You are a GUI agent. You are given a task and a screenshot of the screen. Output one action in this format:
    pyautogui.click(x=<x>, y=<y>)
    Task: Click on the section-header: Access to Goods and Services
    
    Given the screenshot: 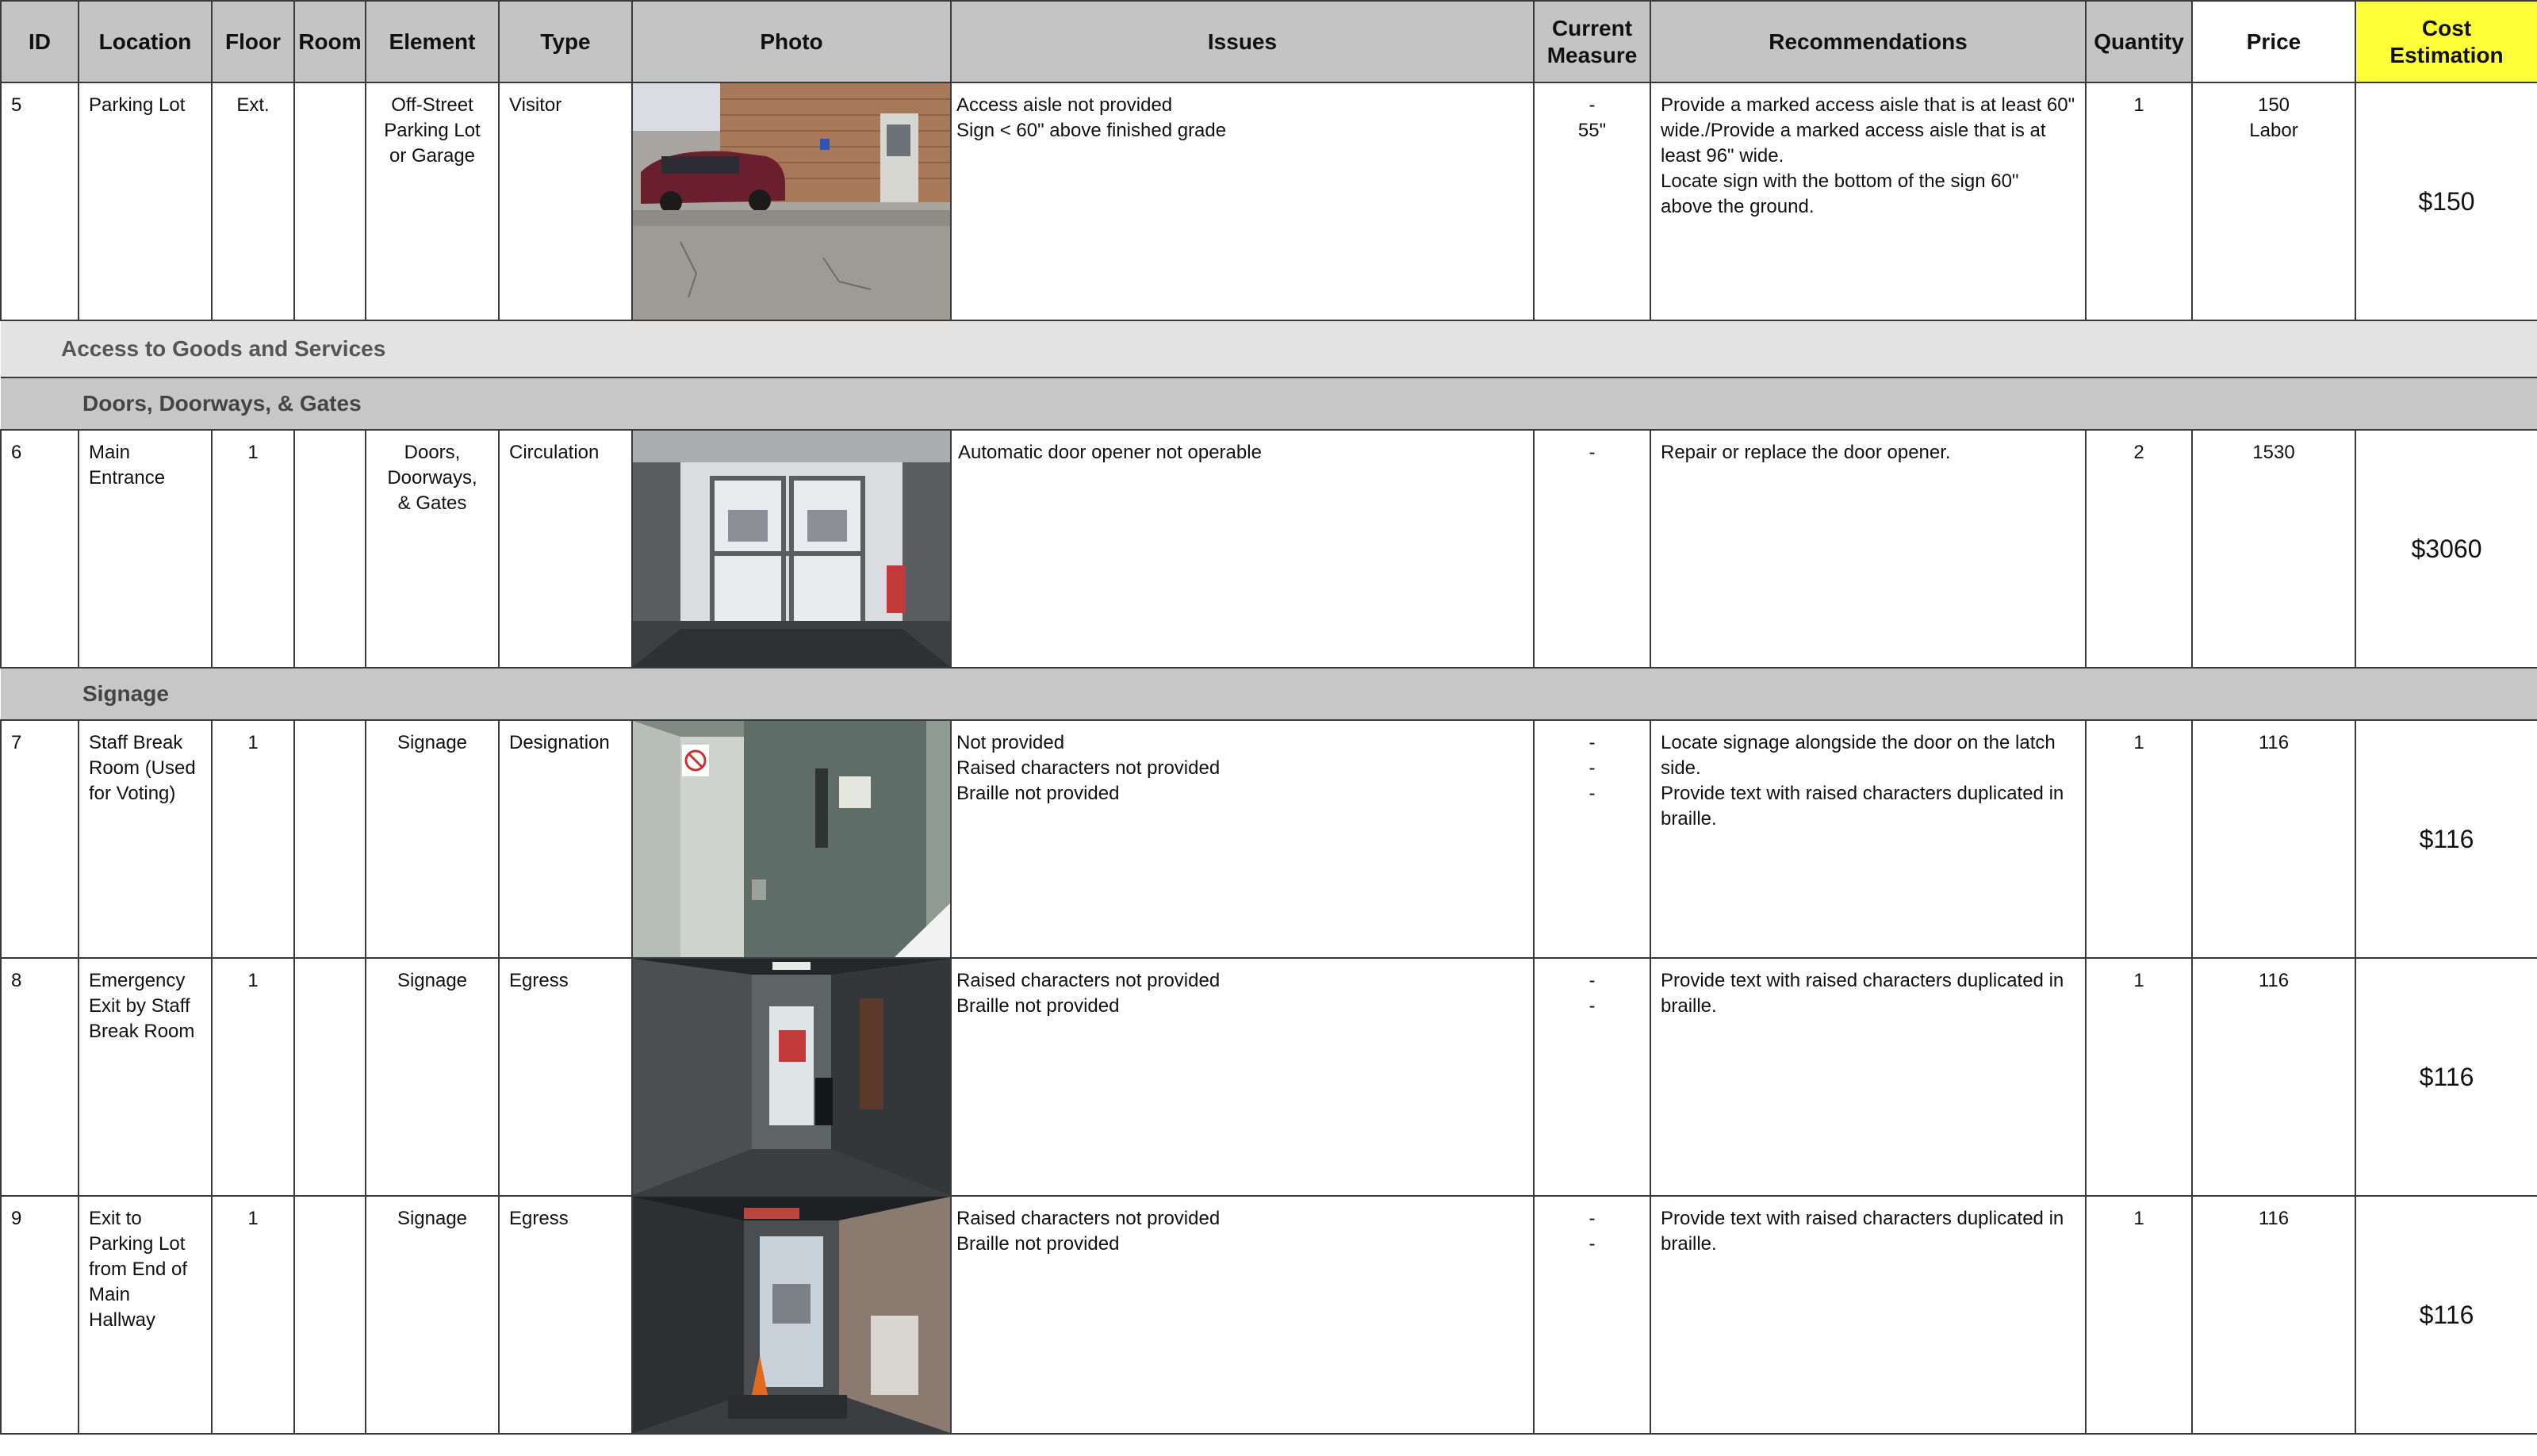 What is the action you would take?
    pyautogui.click(x=1269, y=349)
    